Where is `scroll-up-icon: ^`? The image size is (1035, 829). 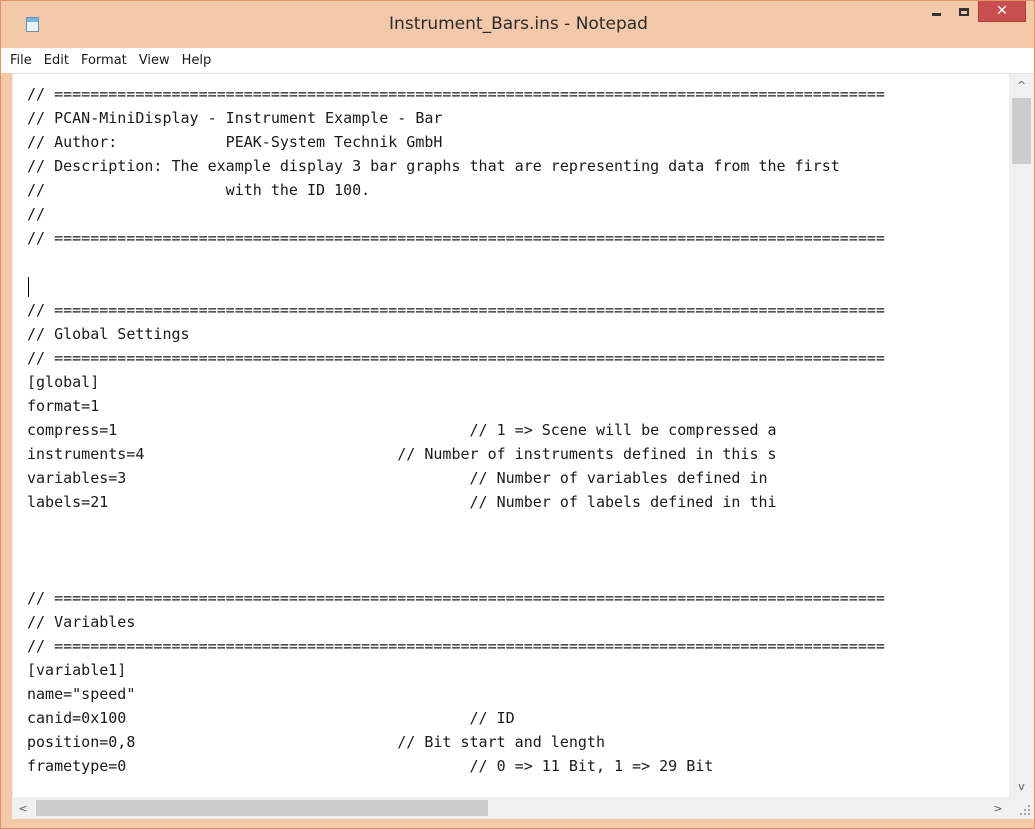 scroll-up-icon: ^ is located at coordinates (1021, 85).